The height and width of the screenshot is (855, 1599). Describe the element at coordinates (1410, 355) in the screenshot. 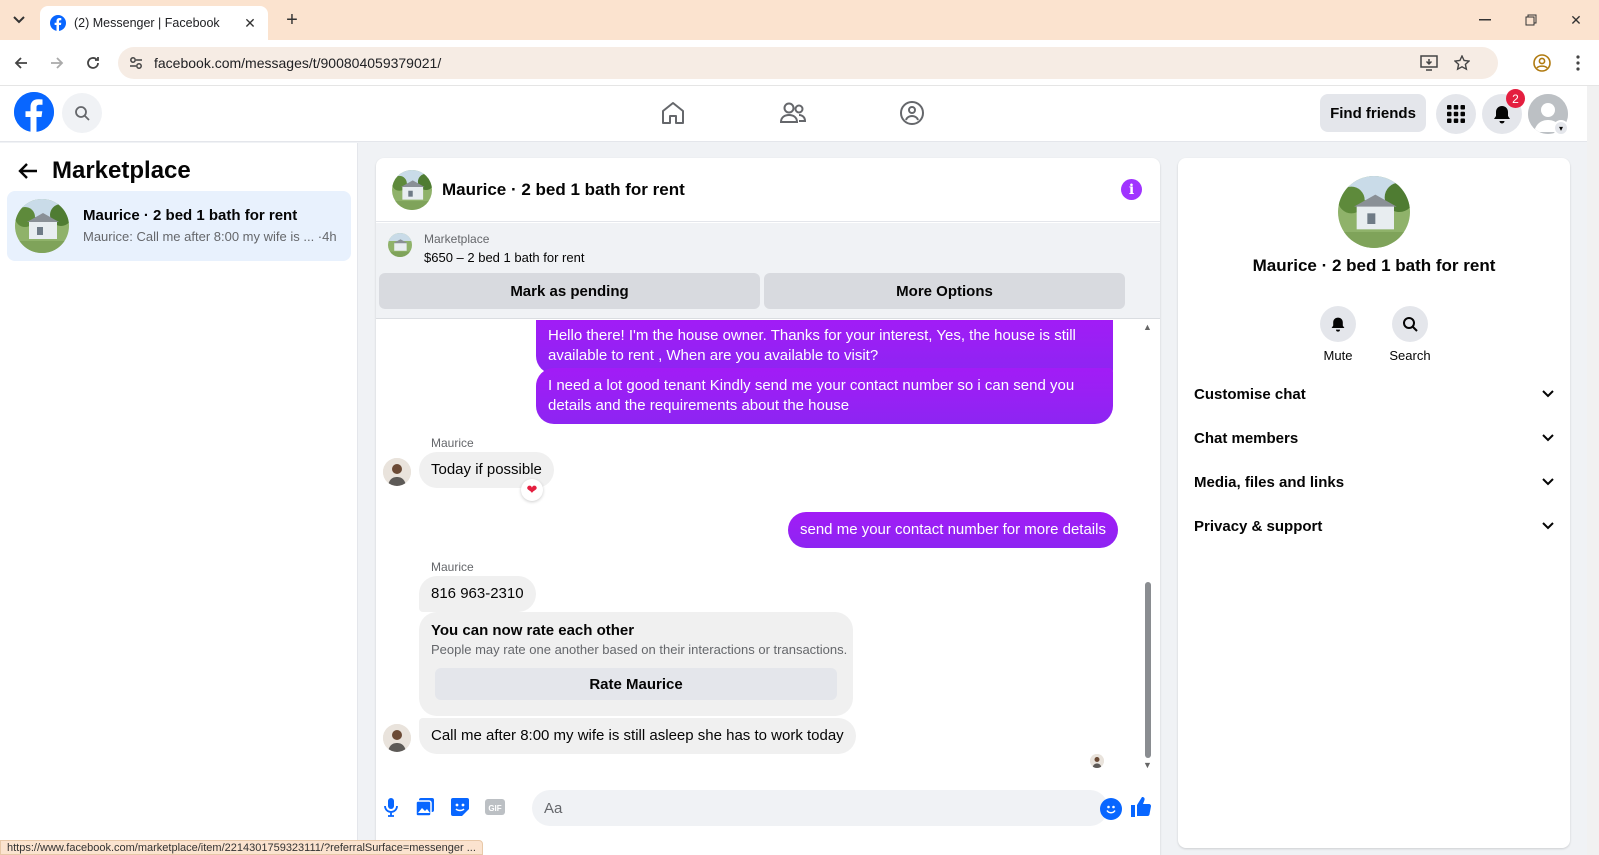

I see `search-label: Search` at that location.